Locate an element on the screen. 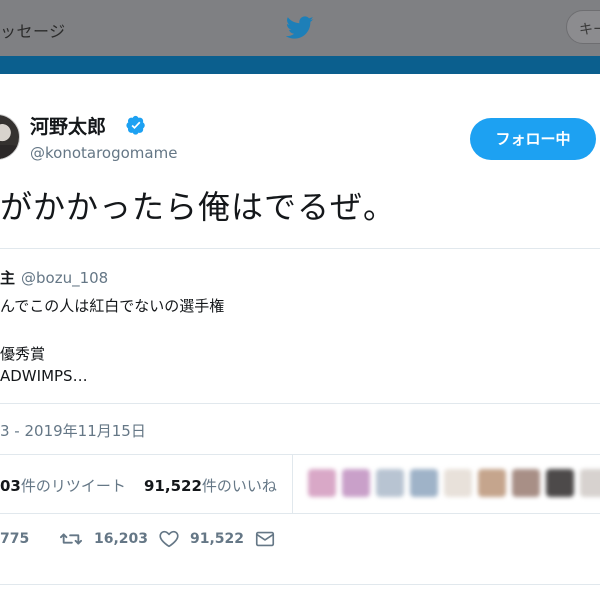 Image resolution: width=600 pixels, height=600 pixels. stats-divider is located at coordinates (292, 484).